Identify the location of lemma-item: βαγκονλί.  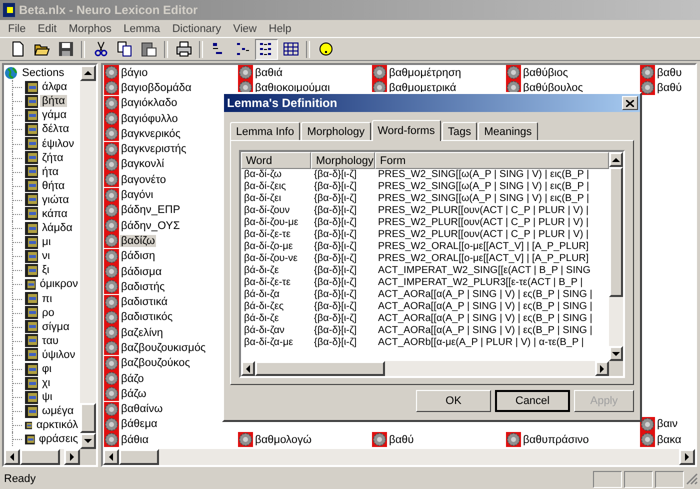
(143, 164).